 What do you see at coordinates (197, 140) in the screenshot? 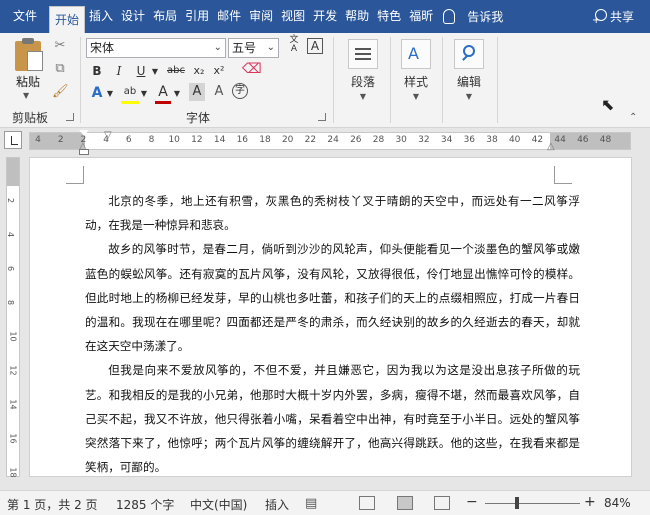
I see `ruler-tick-label: 12` at bounding box center [197, 140].